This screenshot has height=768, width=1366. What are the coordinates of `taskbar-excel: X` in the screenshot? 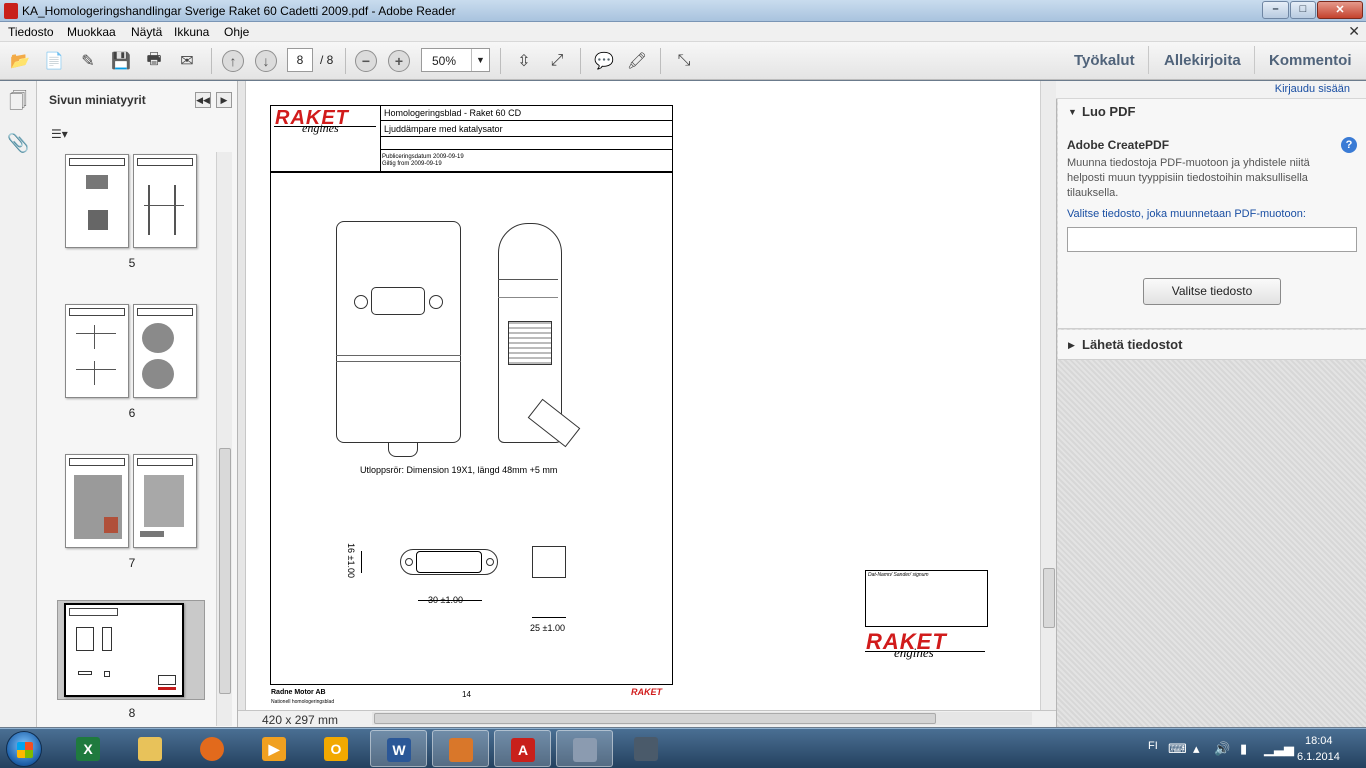 It's located at (88, 748).